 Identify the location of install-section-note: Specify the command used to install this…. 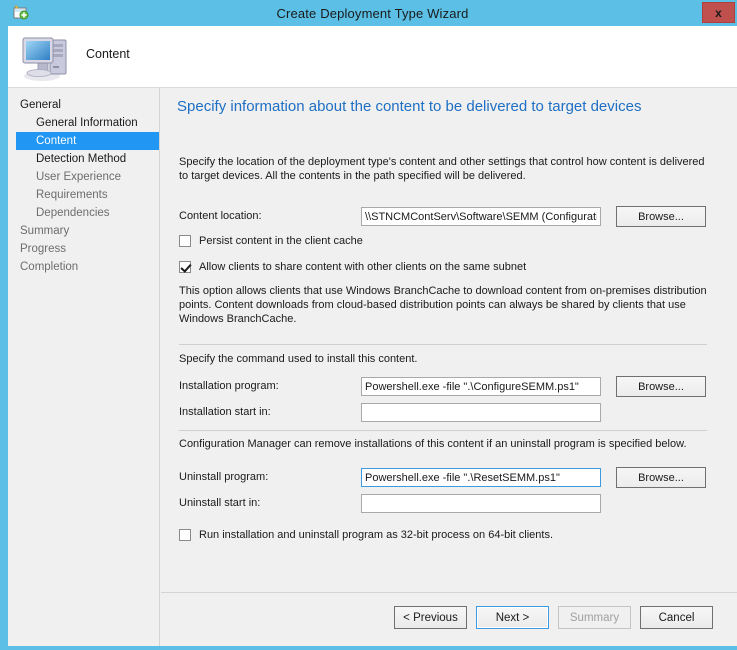
(298, 359).